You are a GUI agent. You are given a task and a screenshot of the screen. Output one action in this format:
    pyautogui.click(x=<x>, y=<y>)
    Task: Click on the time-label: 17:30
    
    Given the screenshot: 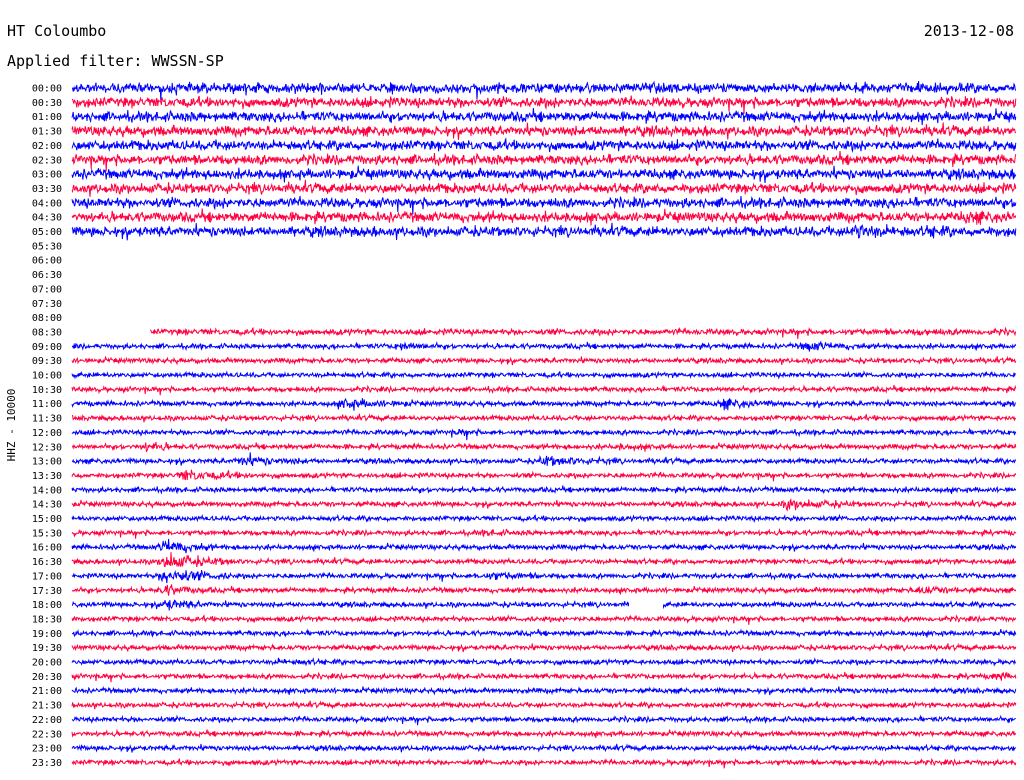 What is the action you would take?
    pyautogui.click(x=47, y=591)
    